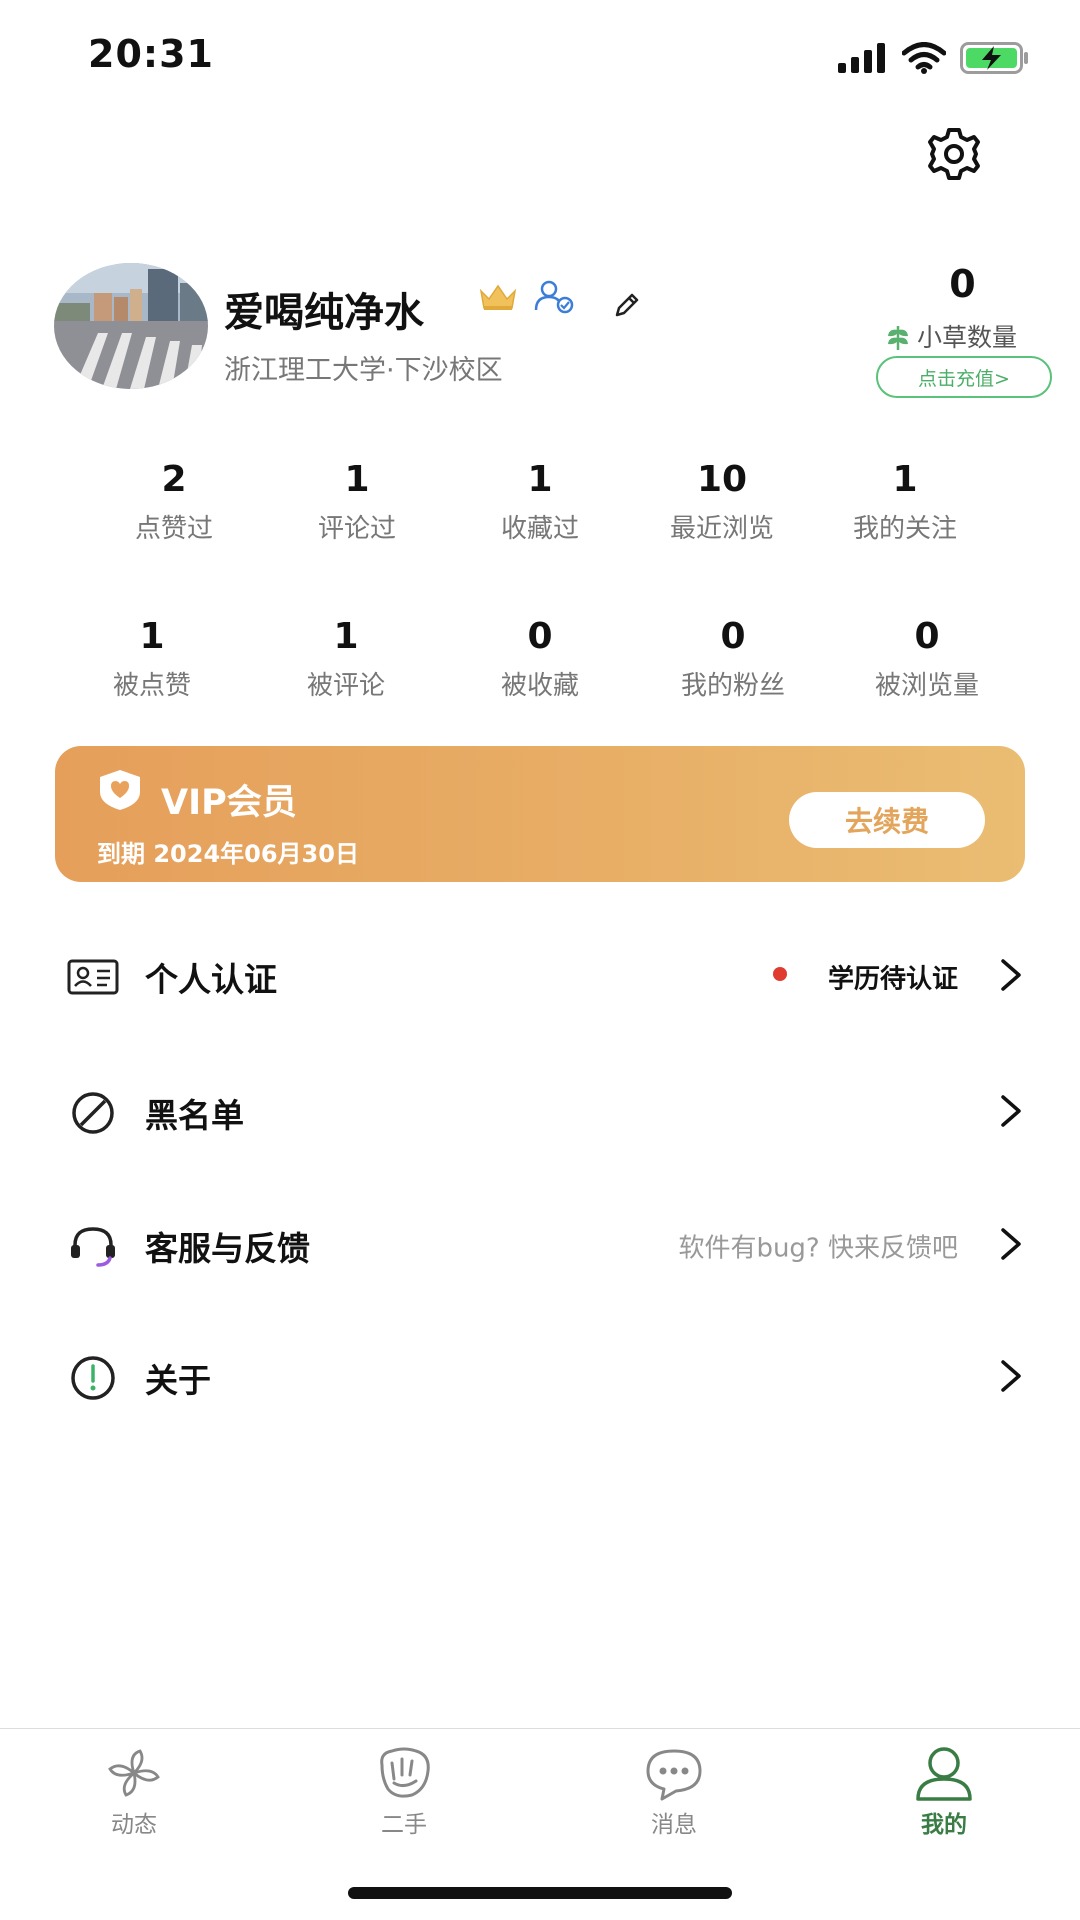 The height and width of the screenshot is (1920, 1080). What do you see at coordinates (178, 1380) in the screenshot?
I see `menu-label: 关于` at bounding box center [178, 1380].